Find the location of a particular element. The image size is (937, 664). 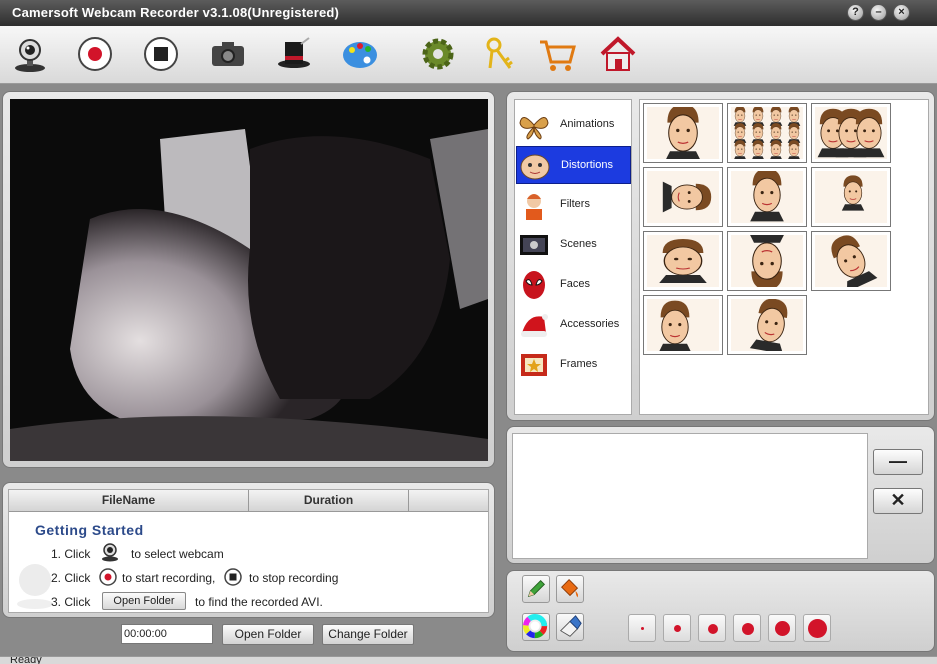

toolbar is located at coordinates (468, 55).